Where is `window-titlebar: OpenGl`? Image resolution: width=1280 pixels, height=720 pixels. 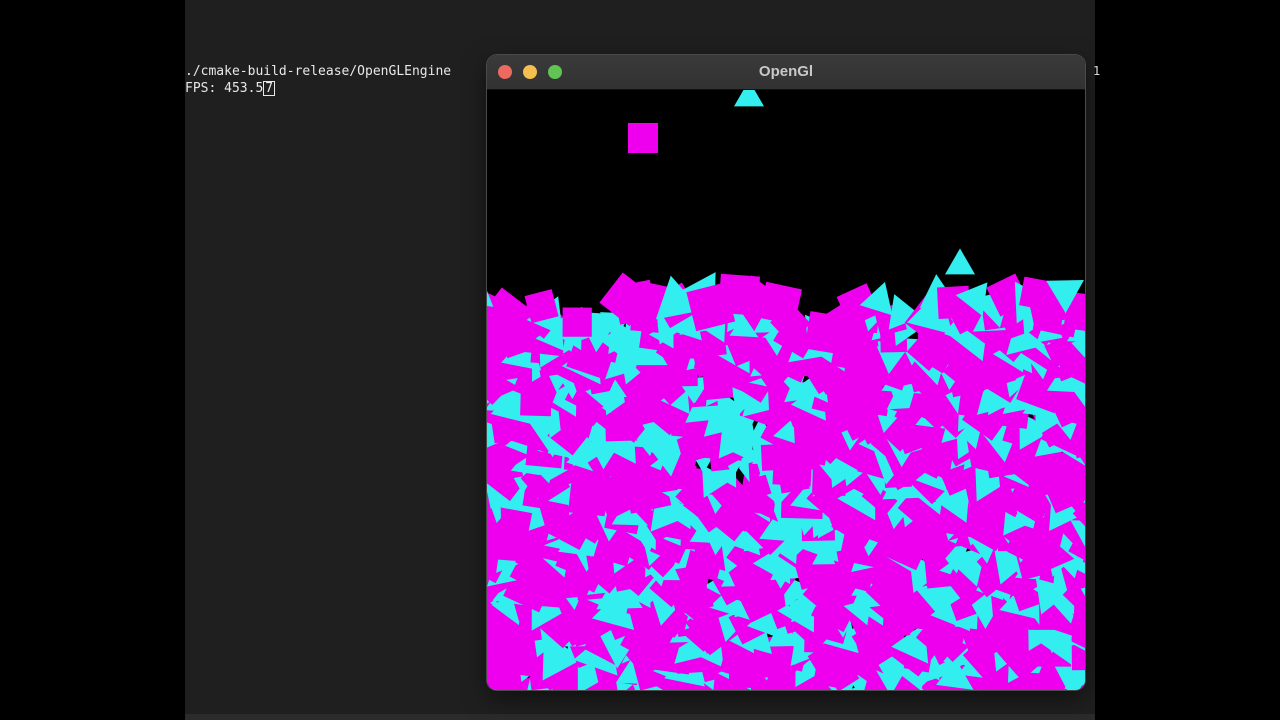
window-titlebar: OpenGl is located at coordinates (786, 72).